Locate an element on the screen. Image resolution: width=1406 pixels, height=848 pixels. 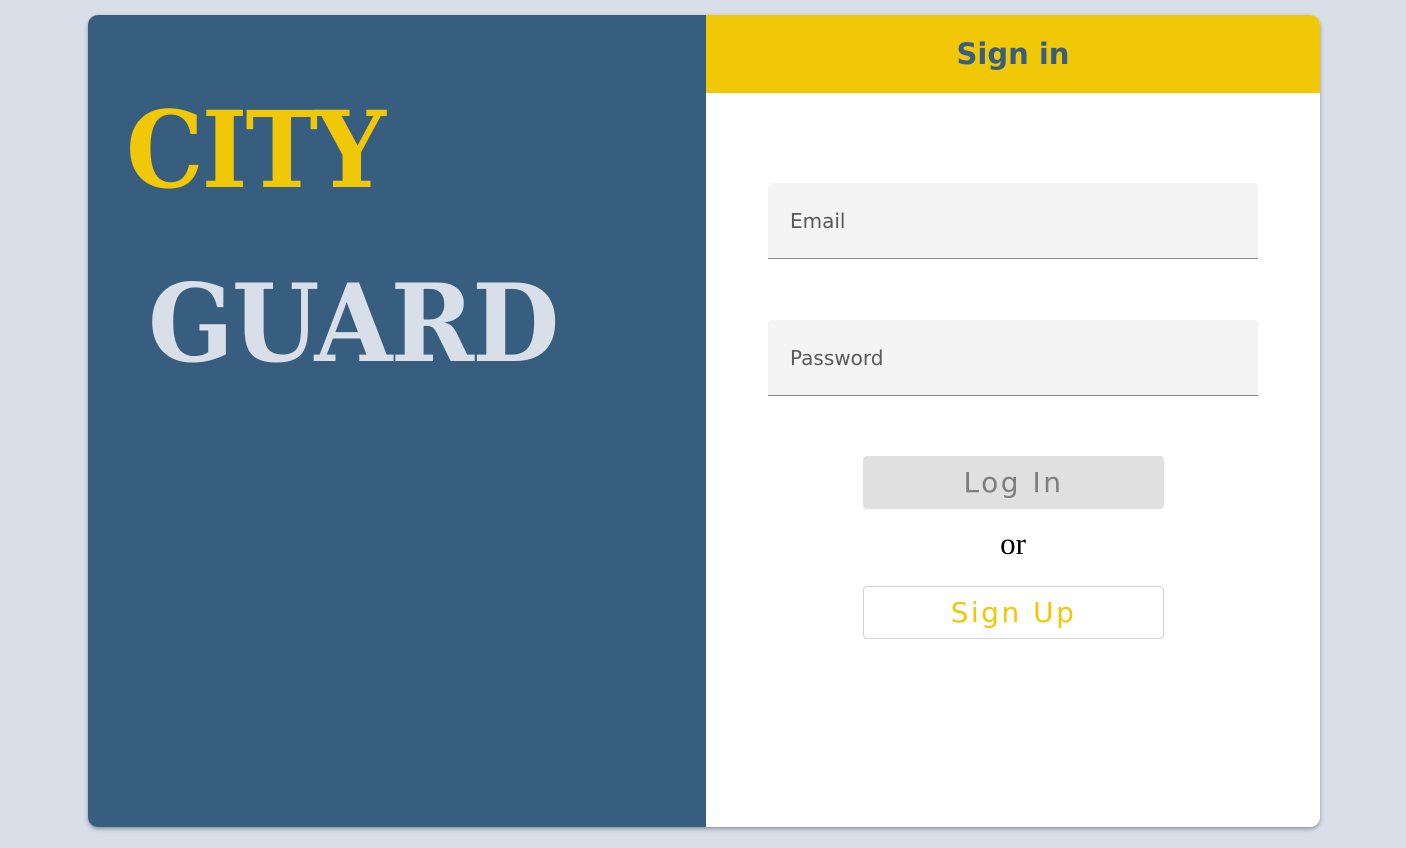
brand-word-city: CITY is located at coordinates (256, 149).